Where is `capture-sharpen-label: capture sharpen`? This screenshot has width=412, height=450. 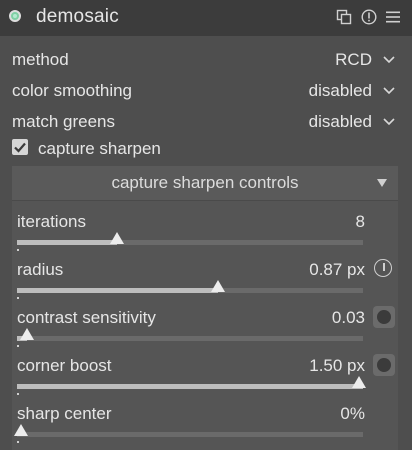 capture-sharpen-label: capture sharpen is located at coordinates (99, 149).